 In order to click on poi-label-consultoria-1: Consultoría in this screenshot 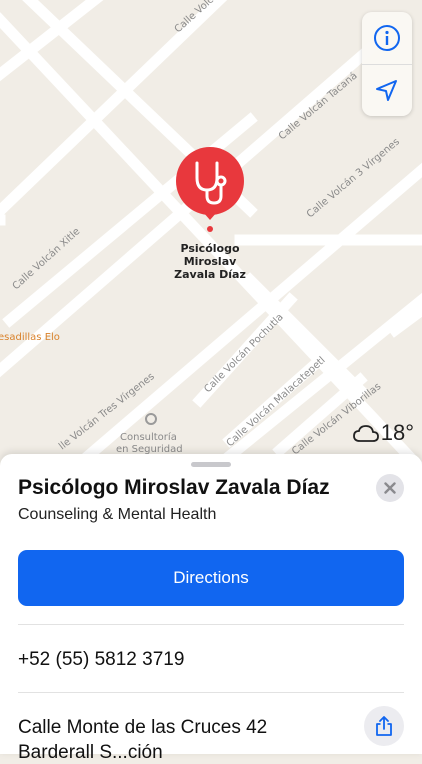, I will do `click(148, 437)`.